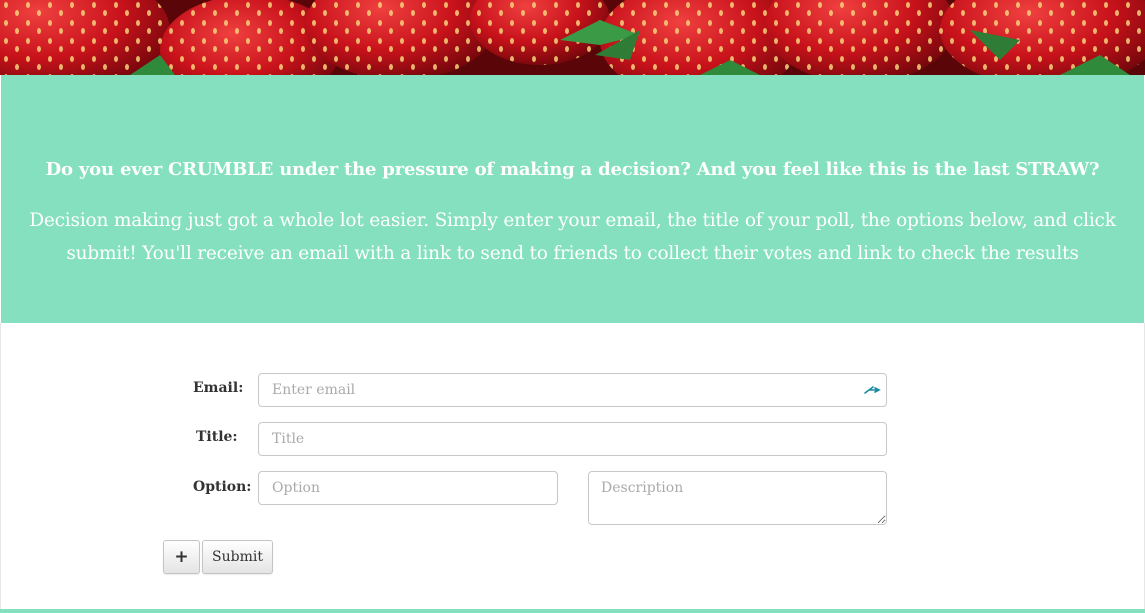 Image resolution: width=1145 pixels, height=613 pixels. What do you see at coordinates (872, 390) in the screenshot?
I see `autofill-key-icon` at bounding box center [872, 390].